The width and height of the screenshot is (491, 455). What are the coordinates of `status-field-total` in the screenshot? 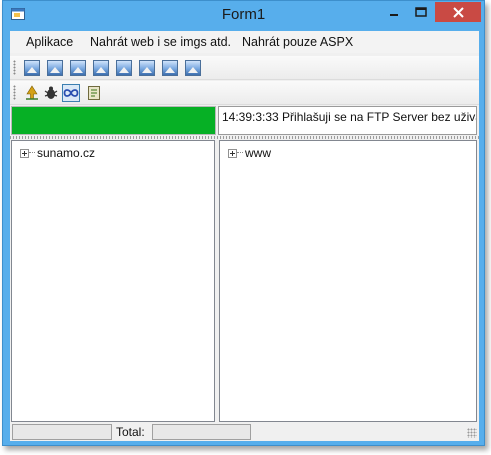 It's located at (201, 432).